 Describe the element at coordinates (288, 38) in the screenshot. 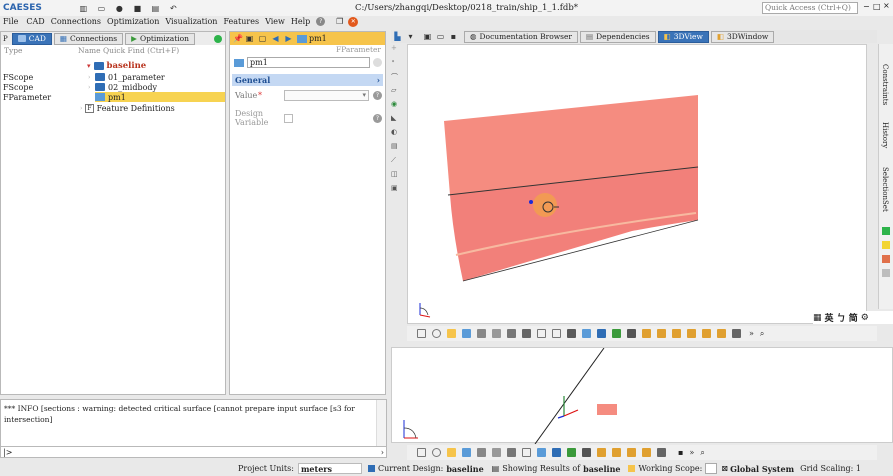

I see `forward-icon: ▶` at that location.